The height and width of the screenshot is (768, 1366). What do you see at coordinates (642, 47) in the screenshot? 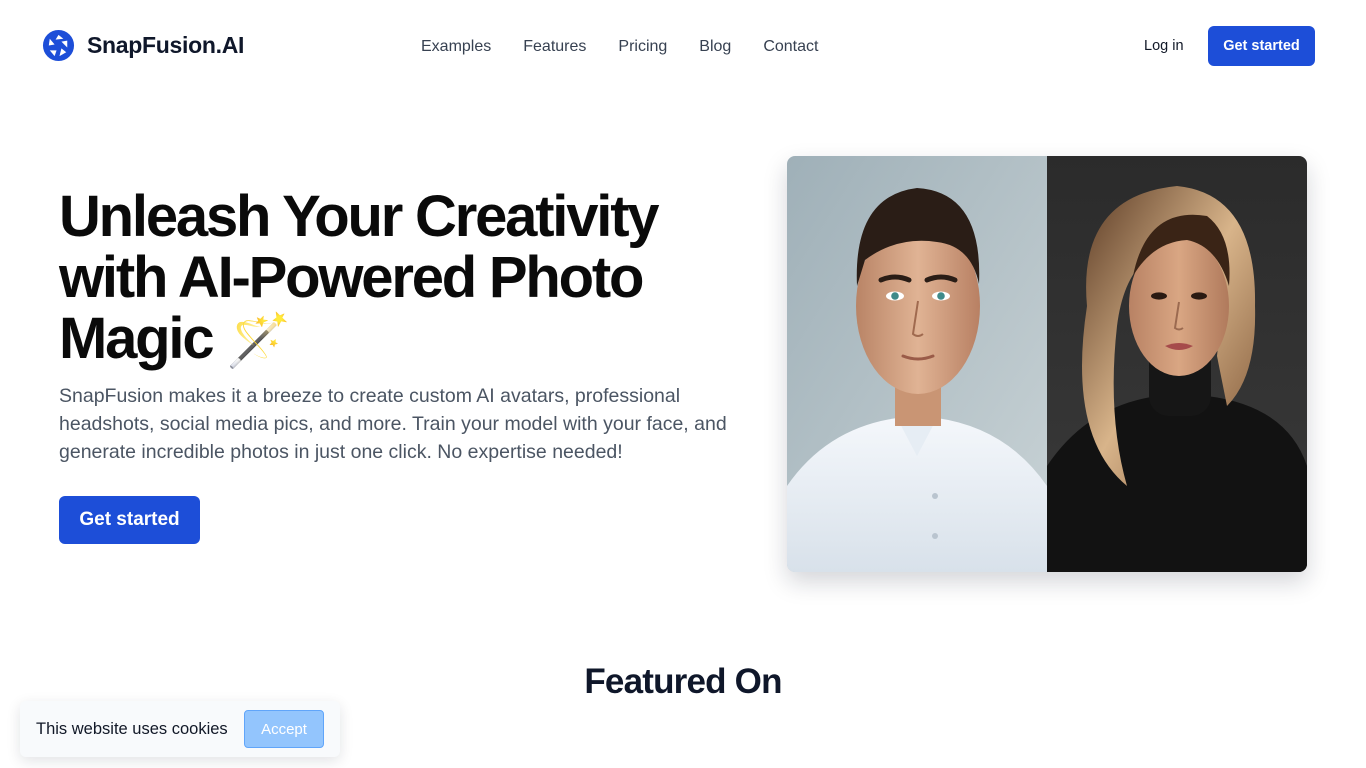
I see `nav-item-pricing: Pricing` at bounding box center [642, 47].